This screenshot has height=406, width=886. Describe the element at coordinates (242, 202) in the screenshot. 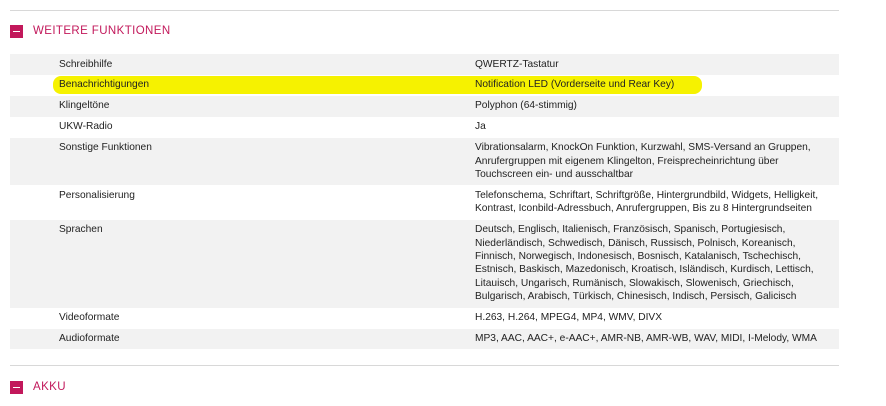

I see `row-label-personalisierung: Personalisierung` at that location.